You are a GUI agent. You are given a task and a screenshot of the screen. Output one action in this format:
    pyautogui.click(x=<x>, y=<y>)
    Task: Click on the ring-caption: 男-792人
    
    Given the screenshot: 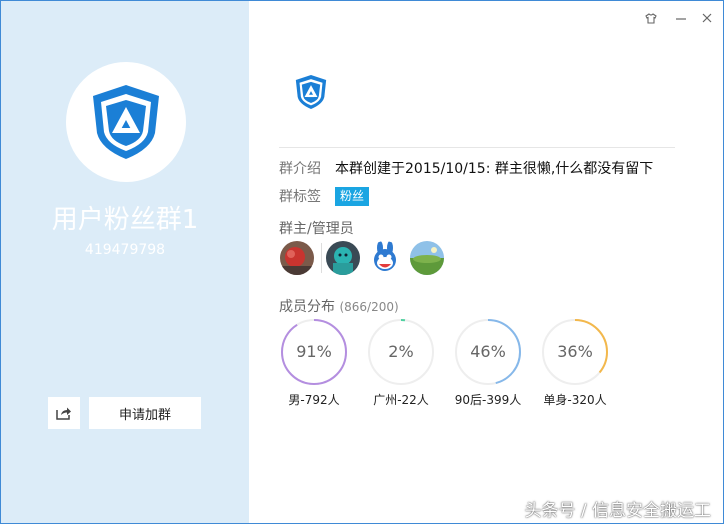 What is the action you would take?
    pyautogui.click(x=314, y=400)
    